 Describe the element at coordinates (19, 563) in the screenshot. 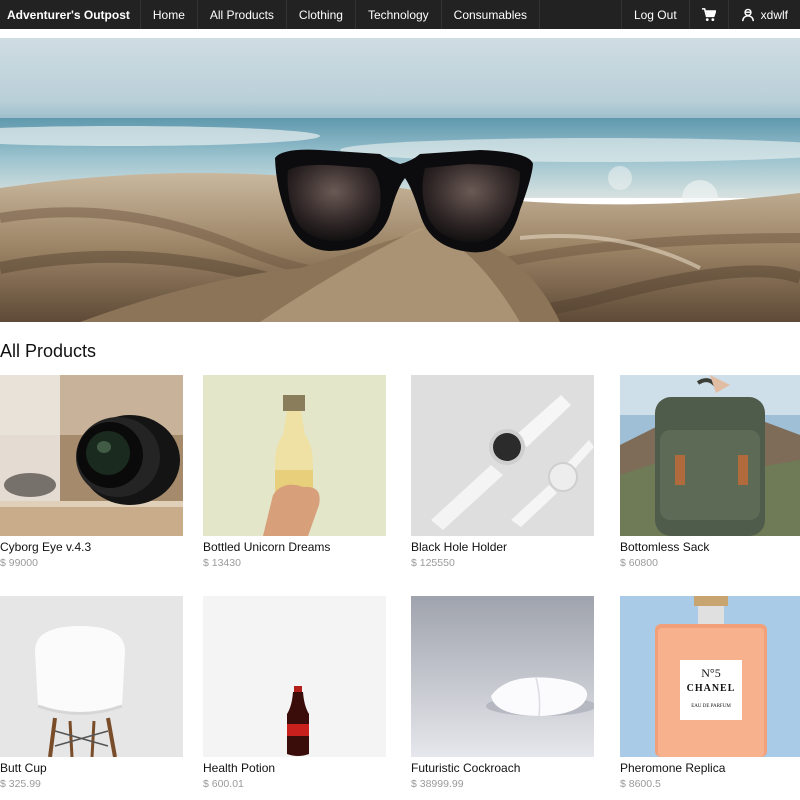

I see `product-price: $ 99000` at that location.